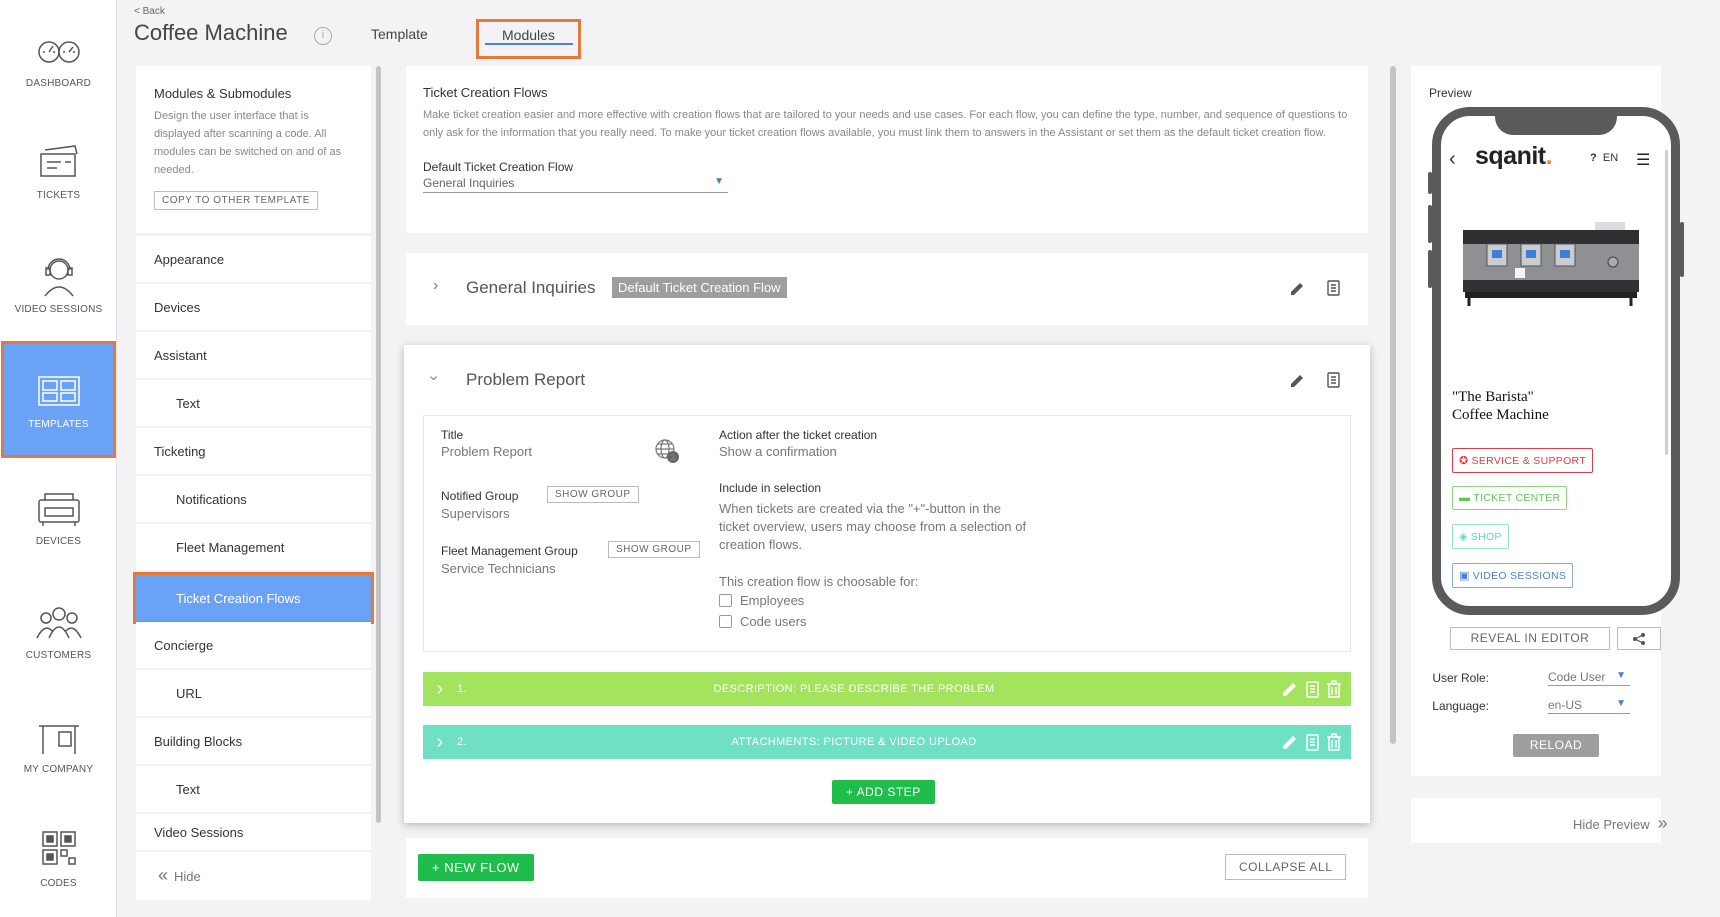  I want to click on service-support-button: ✪ SERVICE & SUPPORT, so click(1522, 460).